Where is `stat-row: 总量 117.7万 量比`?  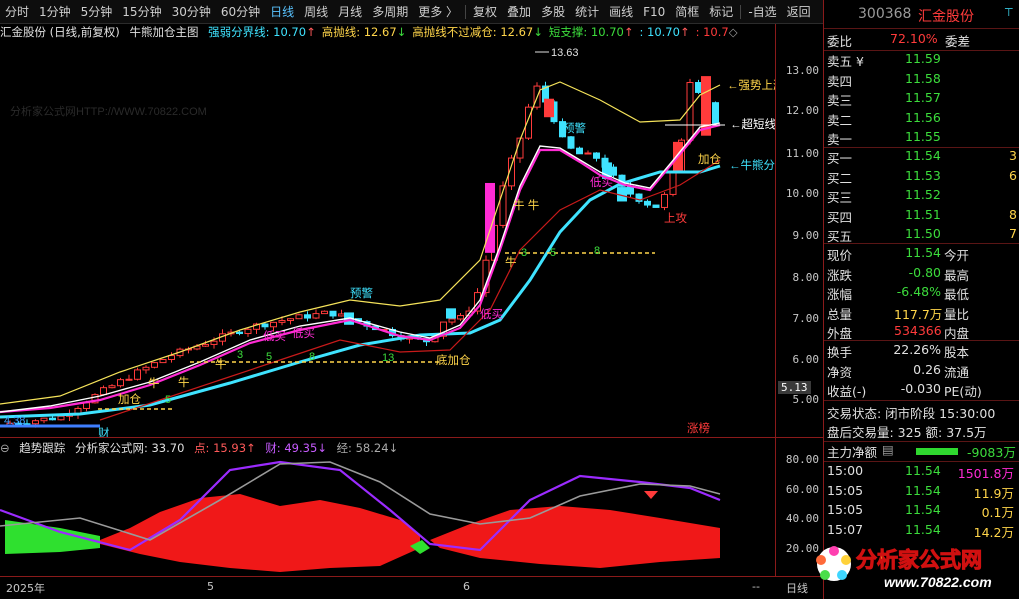 stat-row: 总量 117.7万 量比 is located at coordinates (921, 313).